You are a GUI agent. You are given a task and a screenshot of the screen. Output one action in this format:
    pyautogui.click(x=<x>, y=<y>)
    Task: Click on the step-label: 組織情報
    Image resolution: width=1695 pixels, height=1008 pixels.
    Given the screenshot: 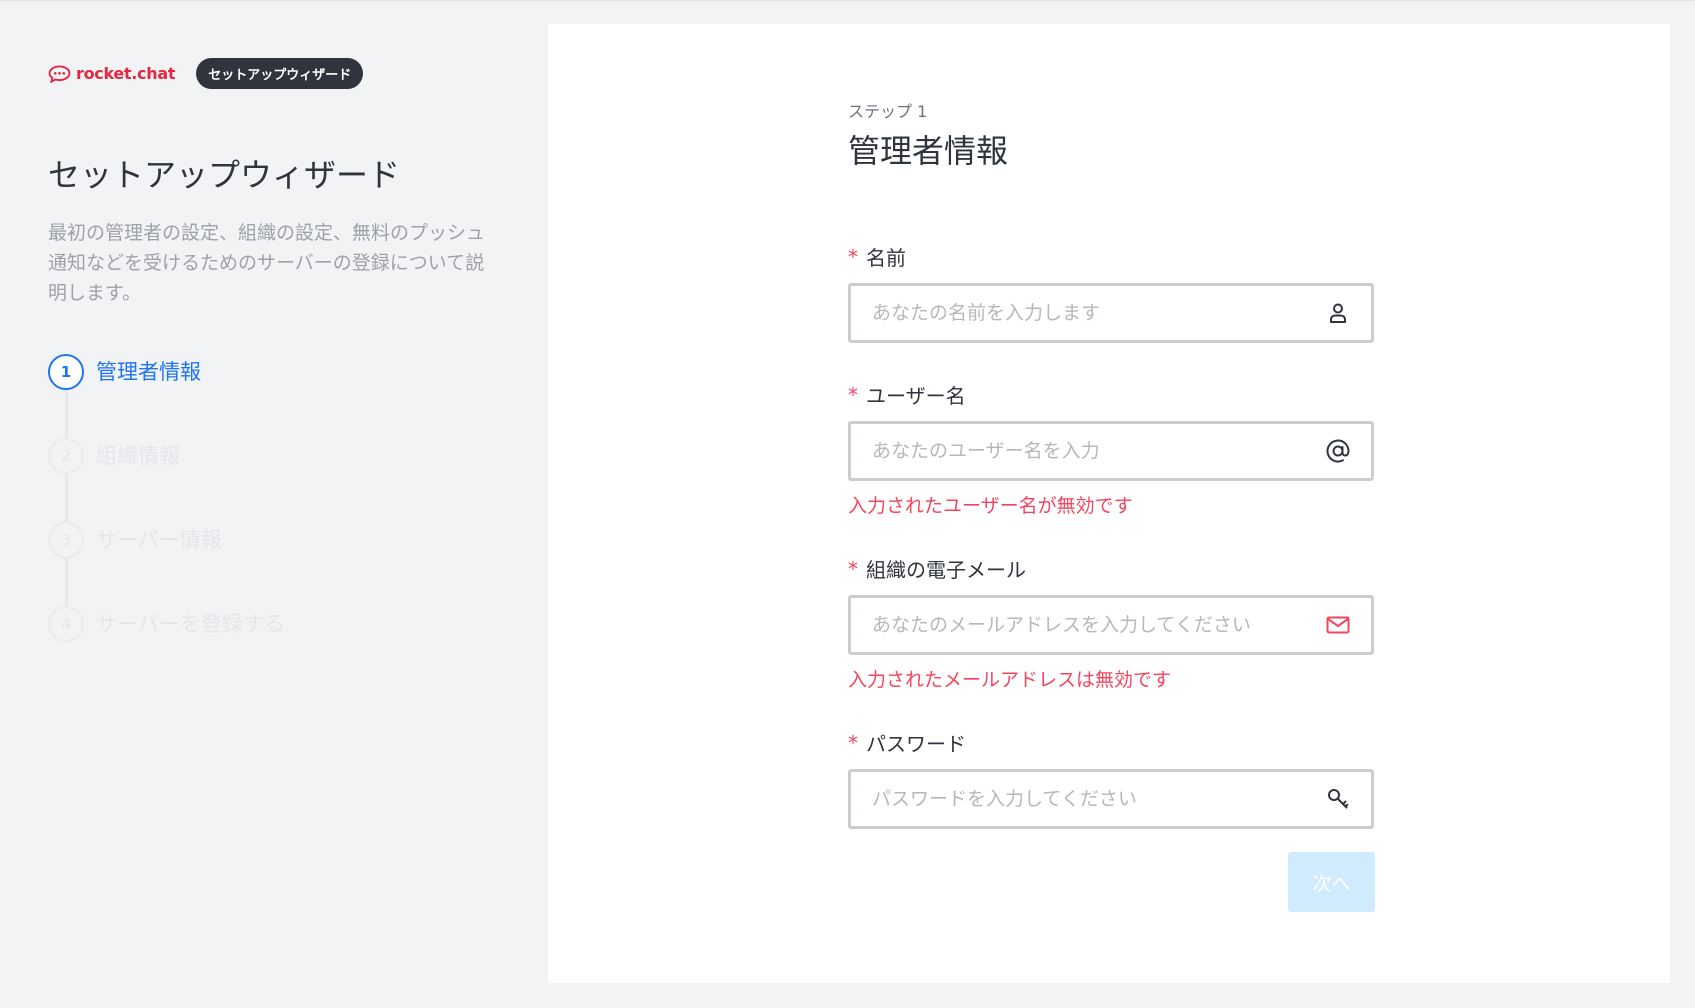 What is the action you would take?
    pyautogui.click(x=138, y=456)
    